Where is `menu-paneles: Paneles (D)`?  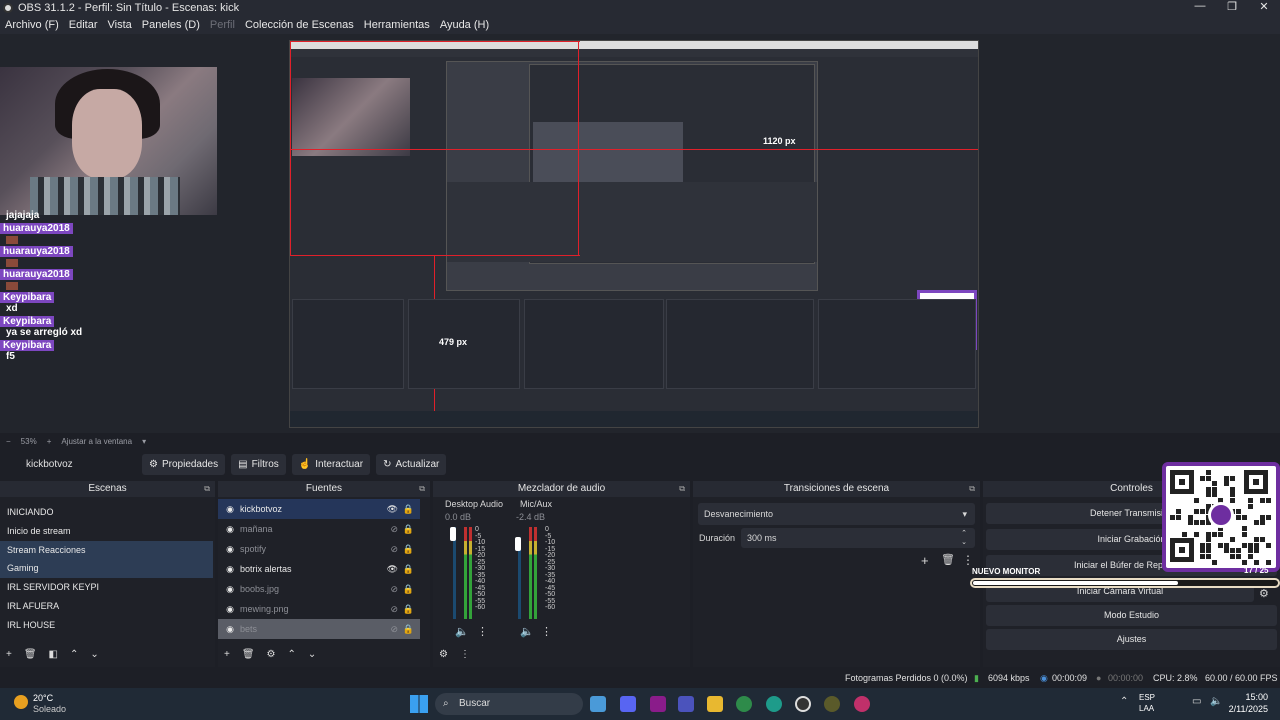
menu-paneles: Paneles (D) is located at coordinates (171, 25).